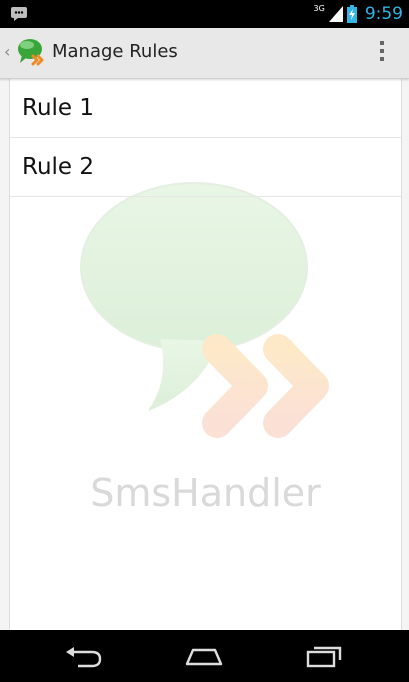 Image resolution: width=409 pixels, height=682 pixels. What do you see at coordinates (351, 14) in the screenshot?
I see `battery-icon` at bounding box center [351, 14].